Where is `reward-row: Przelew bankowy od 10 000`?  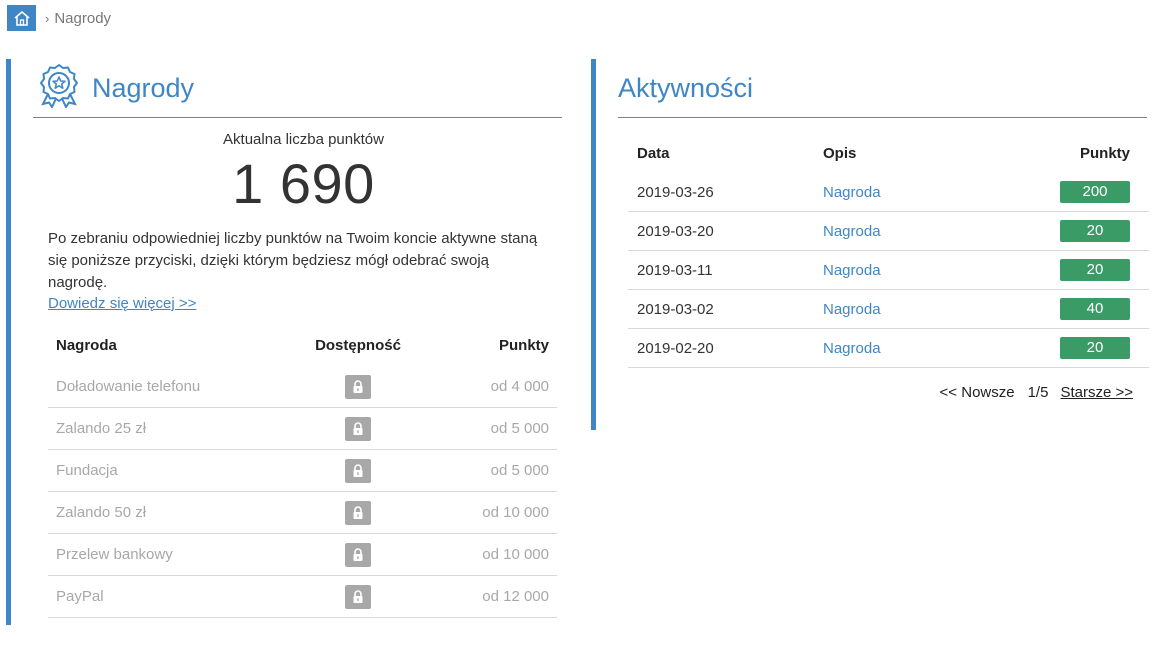 reward-row: Przelew bankowy od 10 000 is located at coordinates (302, 555).